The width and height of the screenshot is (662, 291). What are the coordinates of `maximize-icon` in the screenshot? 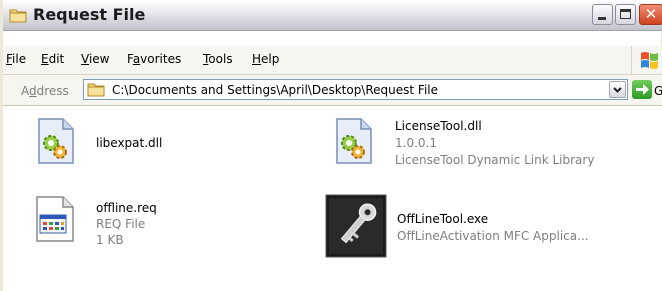 It's located at (625, 14).